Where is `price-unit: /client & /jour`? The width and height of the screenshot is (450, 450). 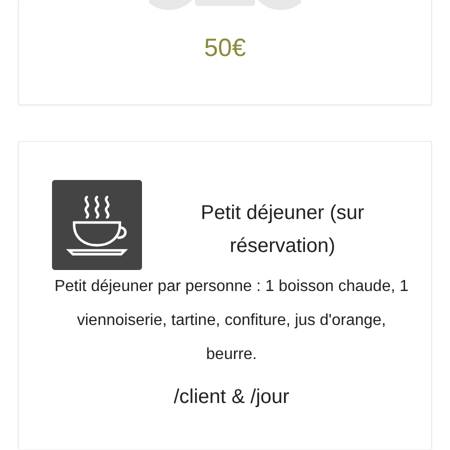 price-unit: /client & /jour is located at coordinates (231, 397).